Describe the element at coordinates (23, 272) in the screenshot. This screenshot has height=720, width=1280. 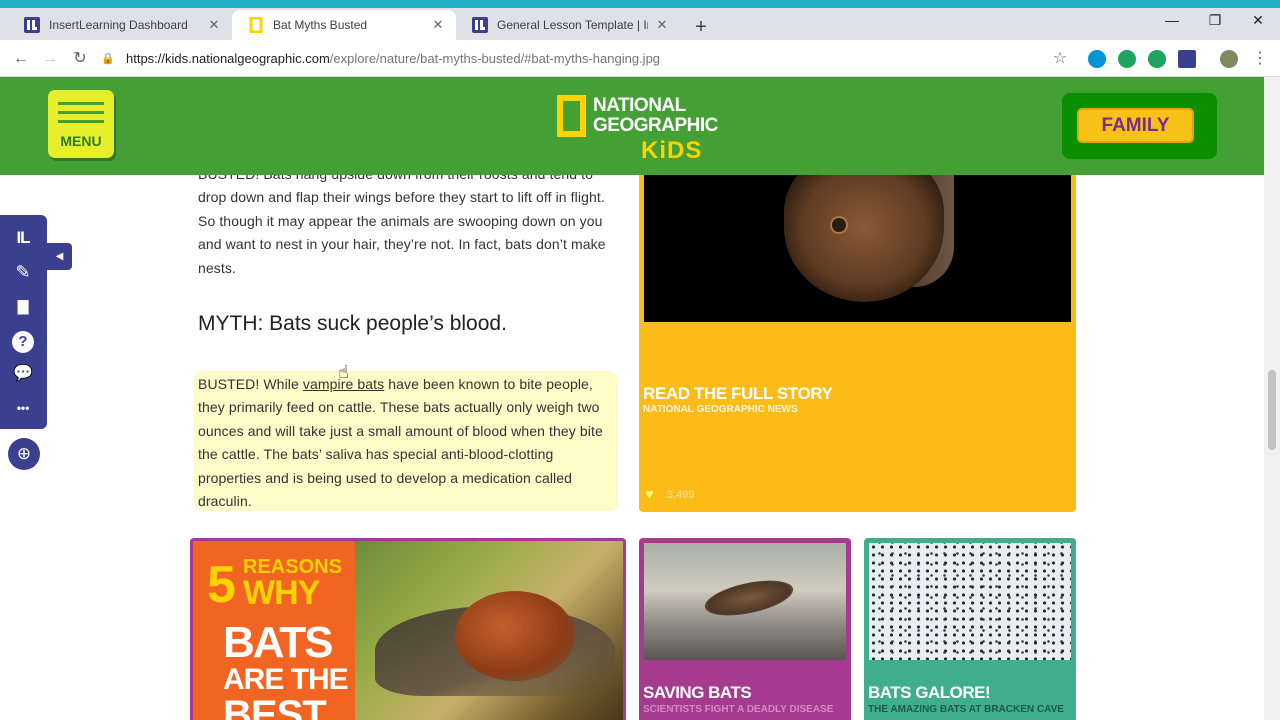
I see `pencil-icon: ✎` at that location.